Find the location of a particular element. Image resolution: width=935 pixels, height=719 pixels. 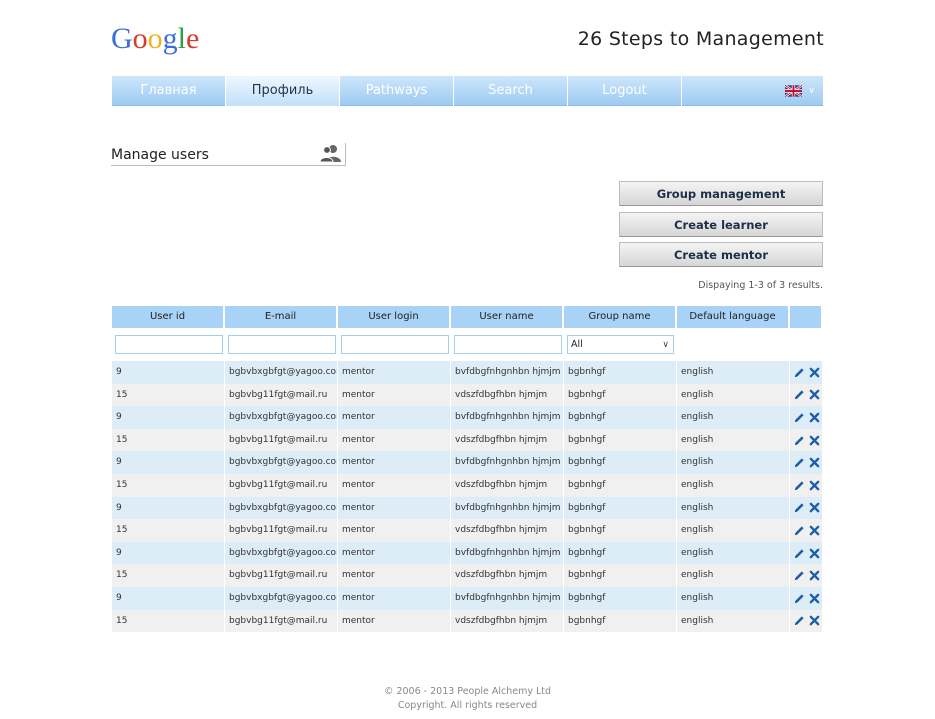

site-title: 26 Steps to Management is located at coordinates (700, 39).